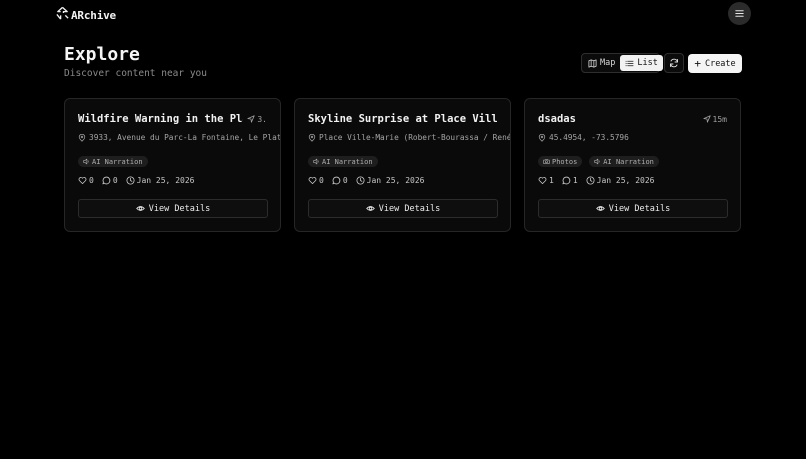  What do you see at coordinates (102, 54) in the screenshot?
I see `page-title: Explore` at bounding box center [102, 54].